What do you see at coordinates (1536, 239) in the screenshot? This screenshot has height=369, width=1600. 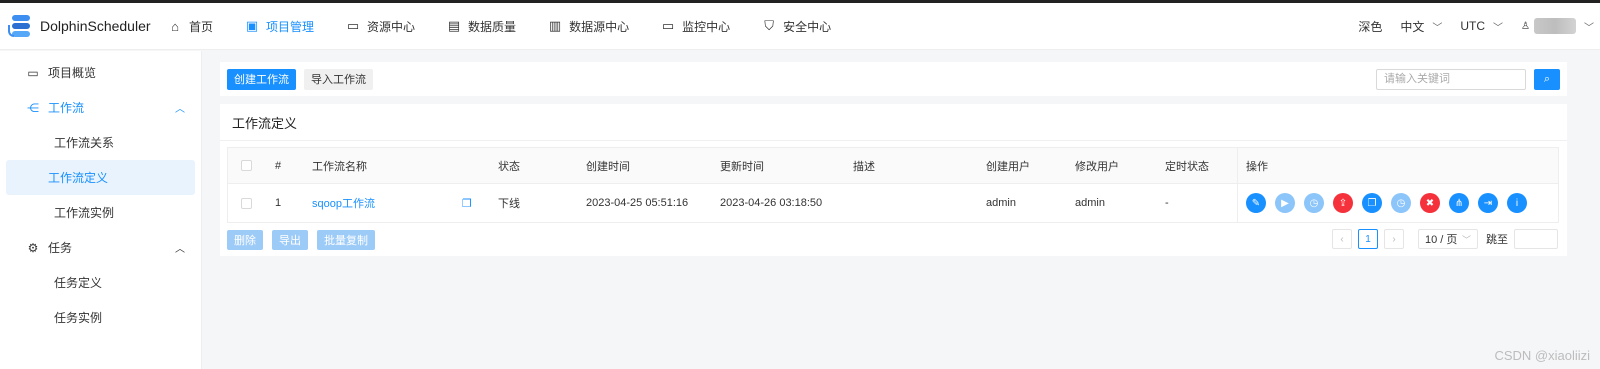 I see `jump-page-input` at bounding box center [1536, 239].